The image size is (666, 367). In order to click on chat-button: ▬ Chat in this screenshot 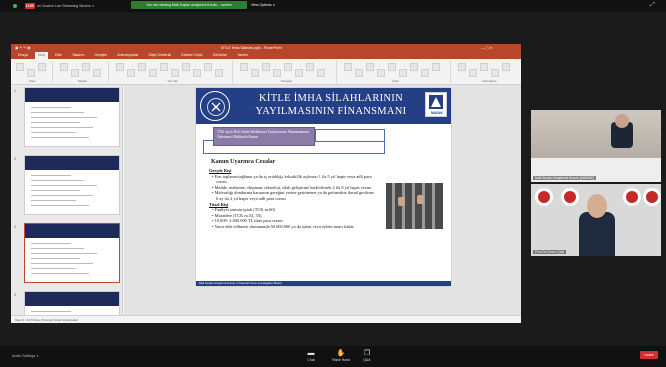, I will do `click(311, 355)`.